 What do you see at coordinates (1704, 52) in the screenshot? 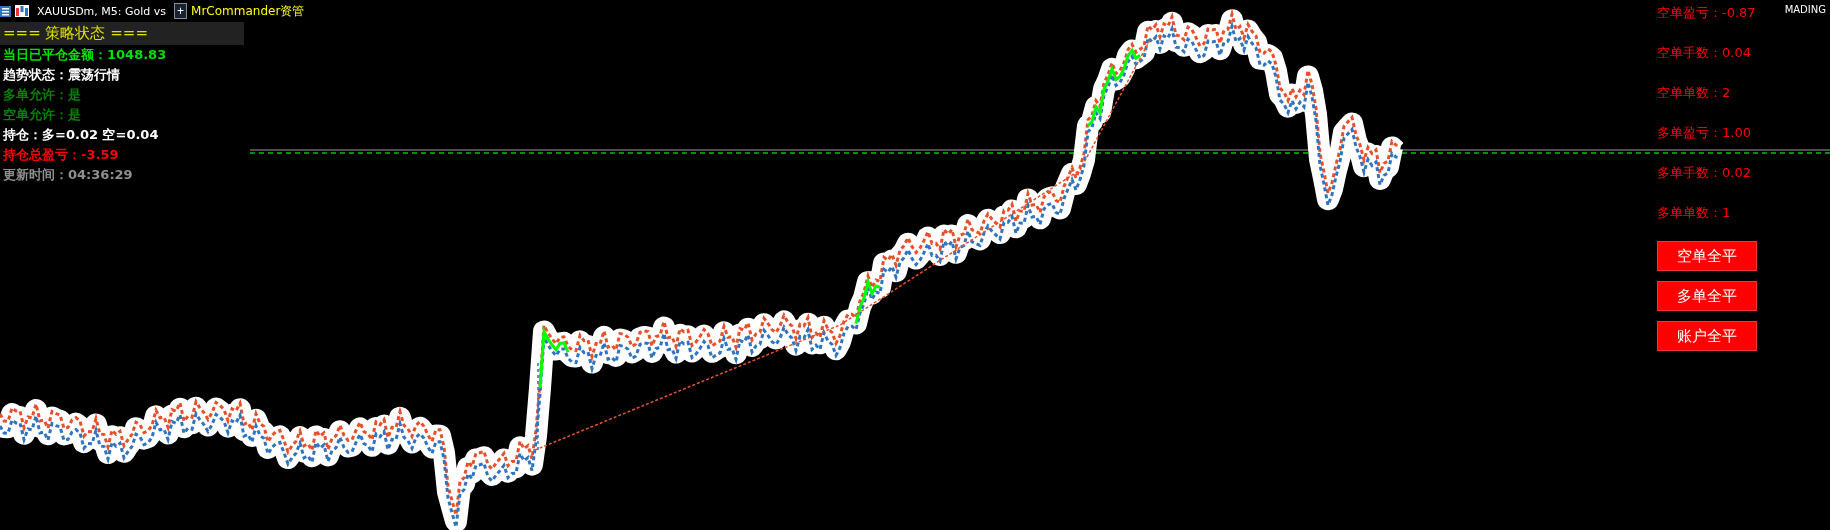
I see `position-line: 空单手数：0.04` at bounding box center [1704, 52].